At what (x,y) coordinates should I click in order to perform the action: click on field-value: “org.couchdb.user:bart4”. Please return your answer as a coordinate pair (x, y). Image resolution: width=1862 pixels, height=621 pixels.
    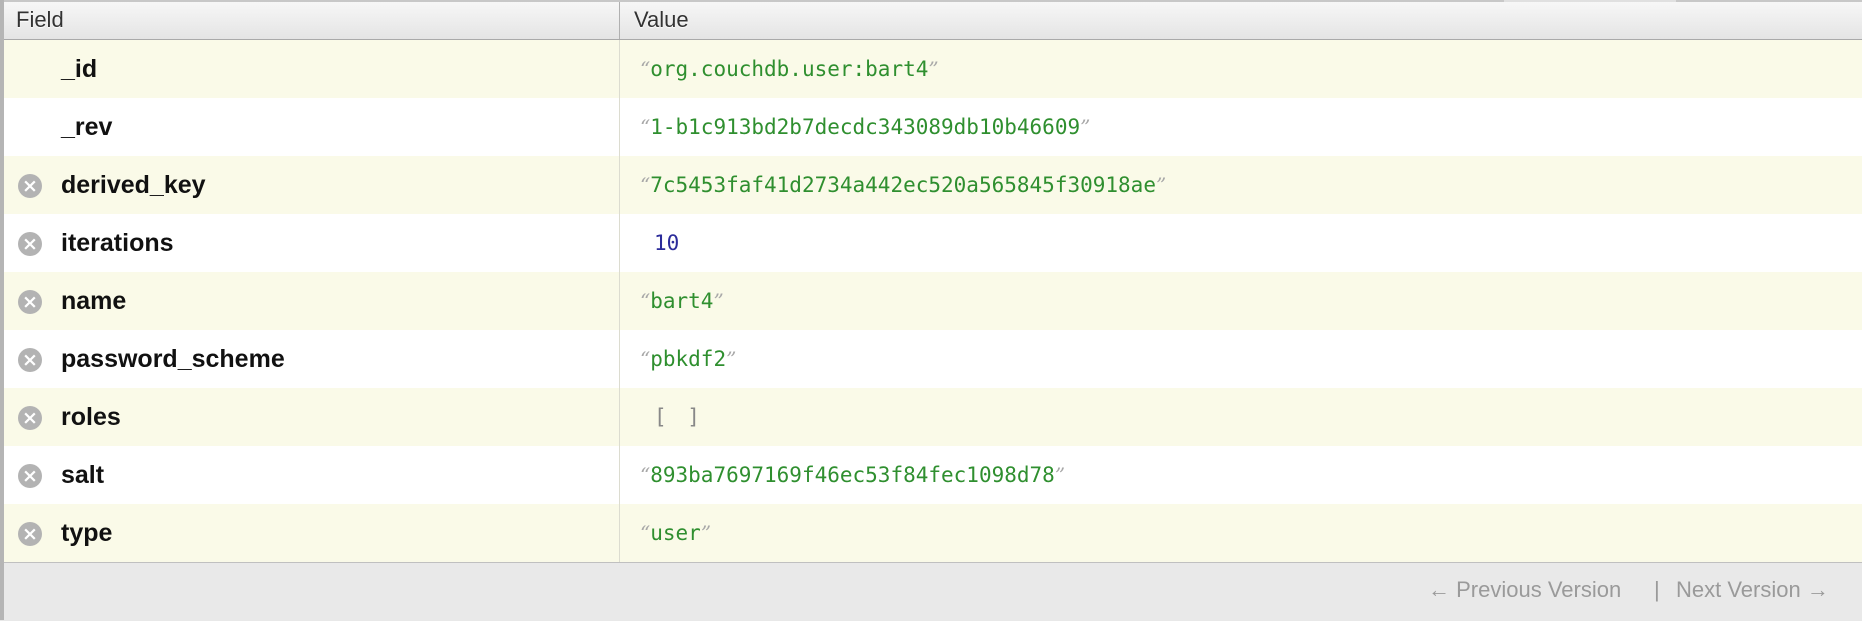
    Looking at the image, I should click on (789, 69).